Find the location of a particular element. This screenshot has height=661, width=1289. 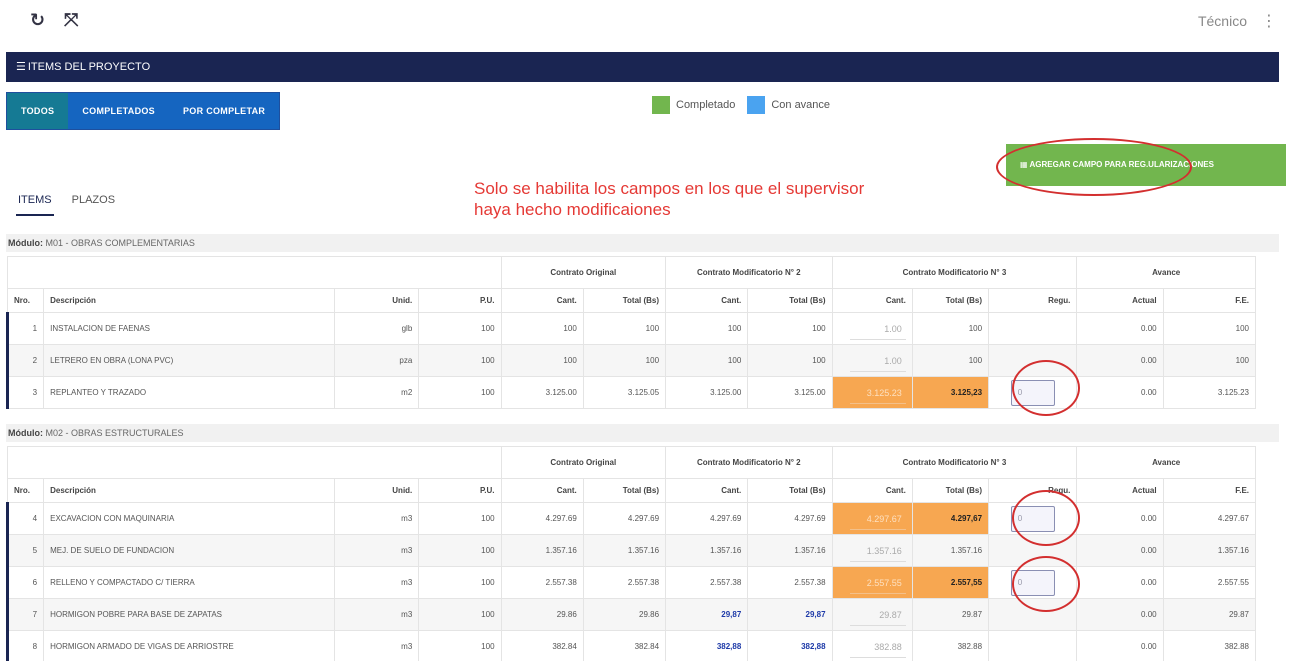

row-fe: 382.88 is located at coordinates (1209, 645).